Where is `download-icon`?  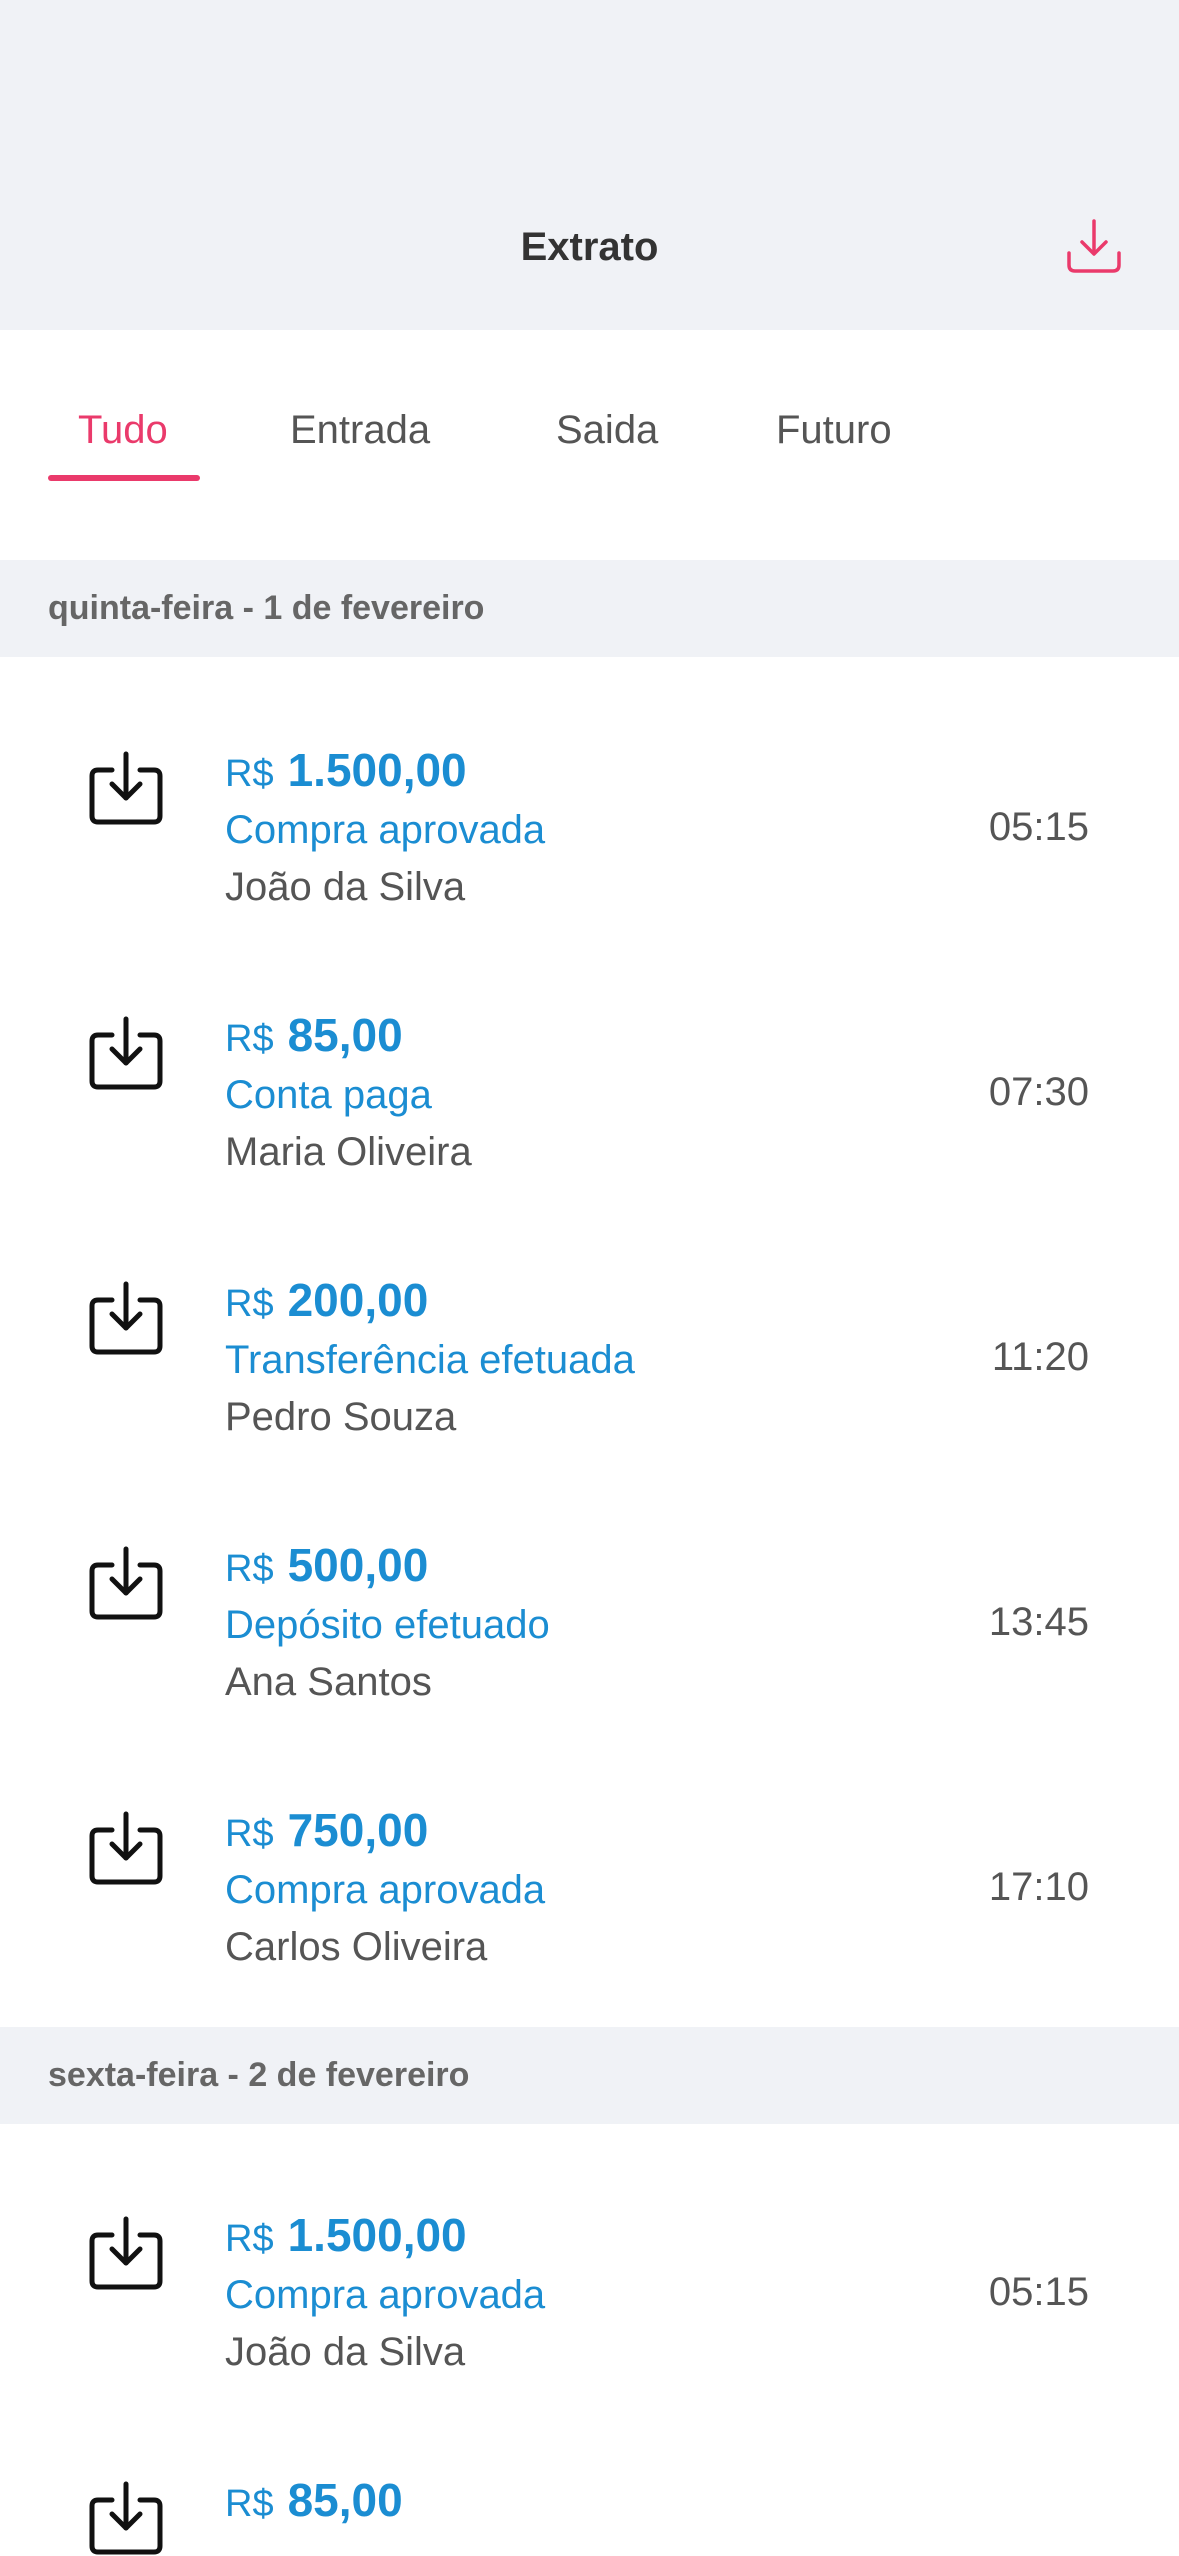
download-icon is located at coordinates (1094, 246).